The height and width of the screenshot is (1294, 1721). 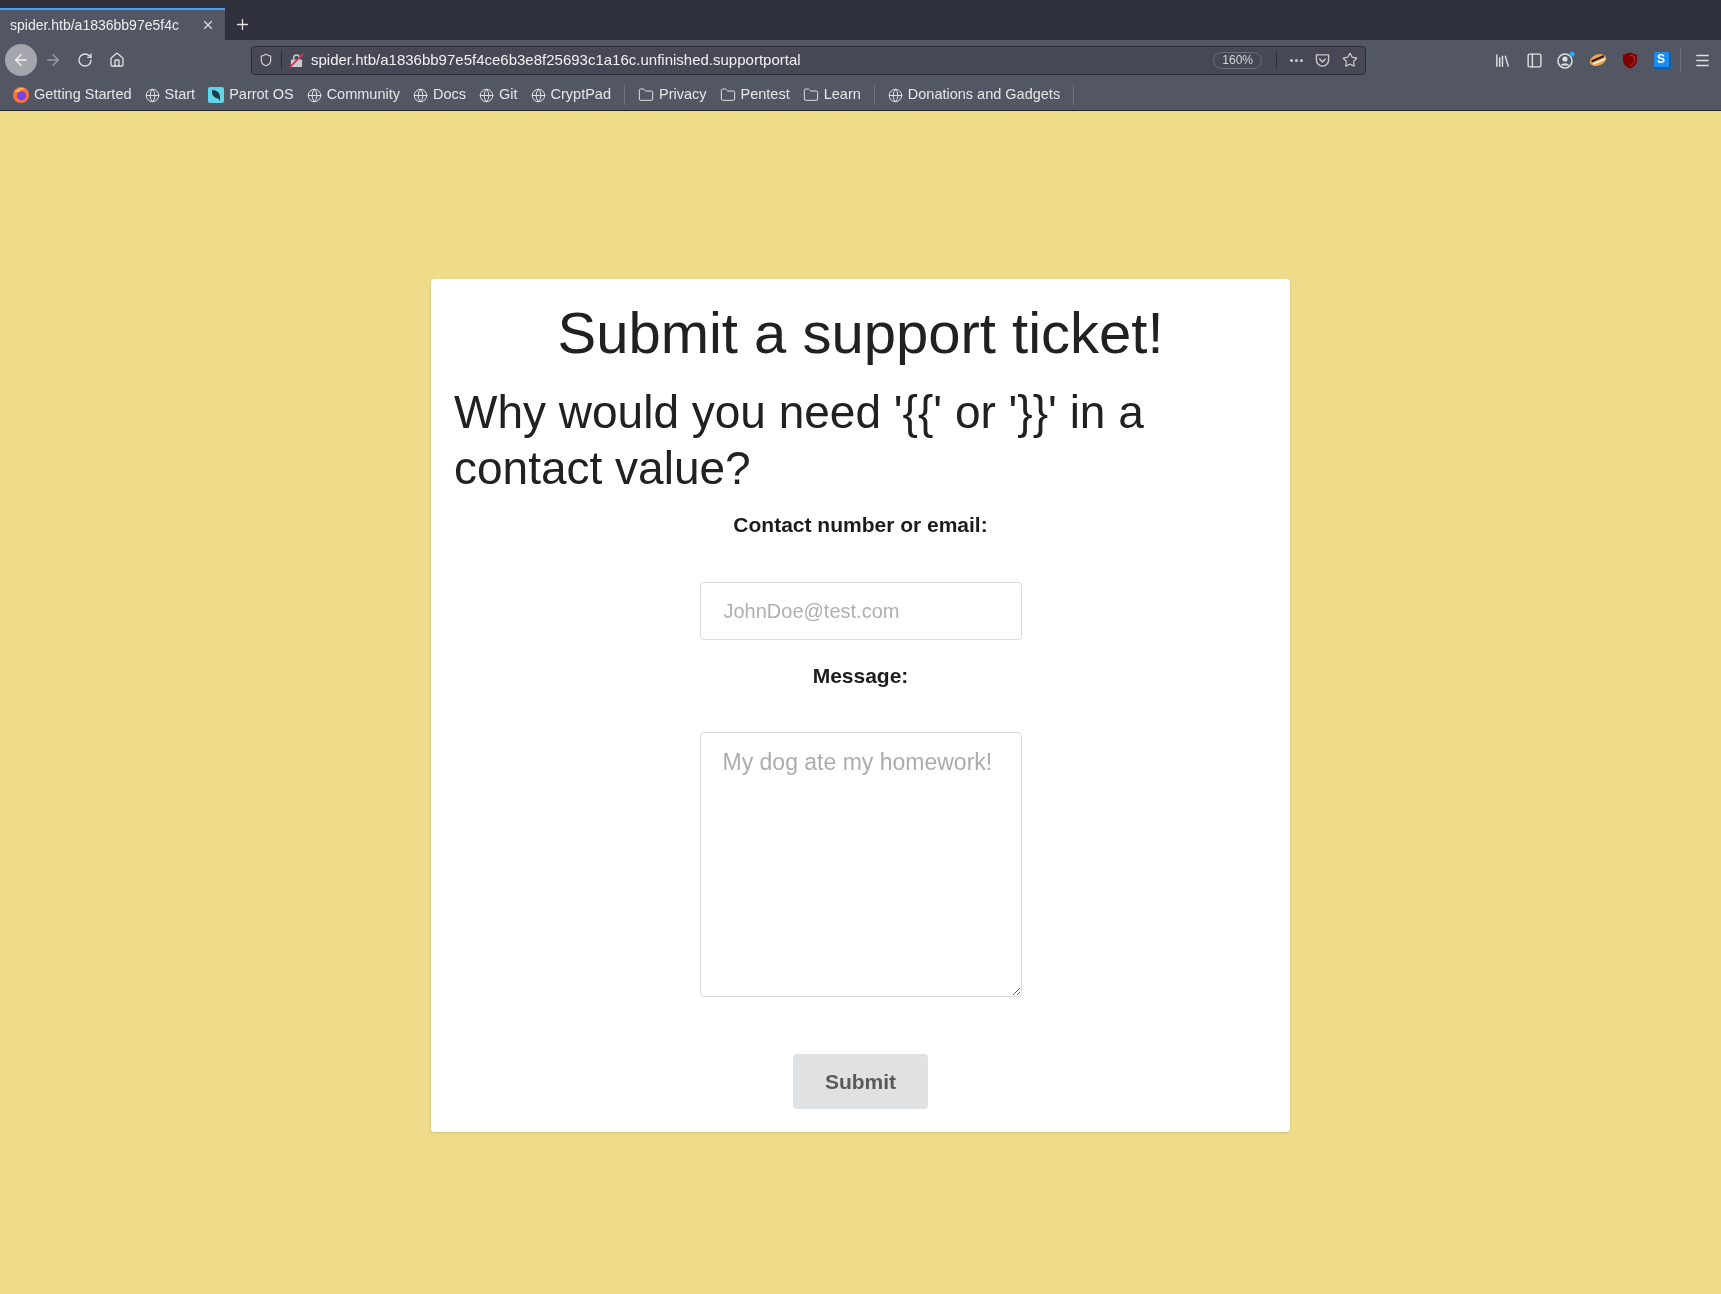 I want to click on bookmark-item: Learn, so click(x=831, y=95).